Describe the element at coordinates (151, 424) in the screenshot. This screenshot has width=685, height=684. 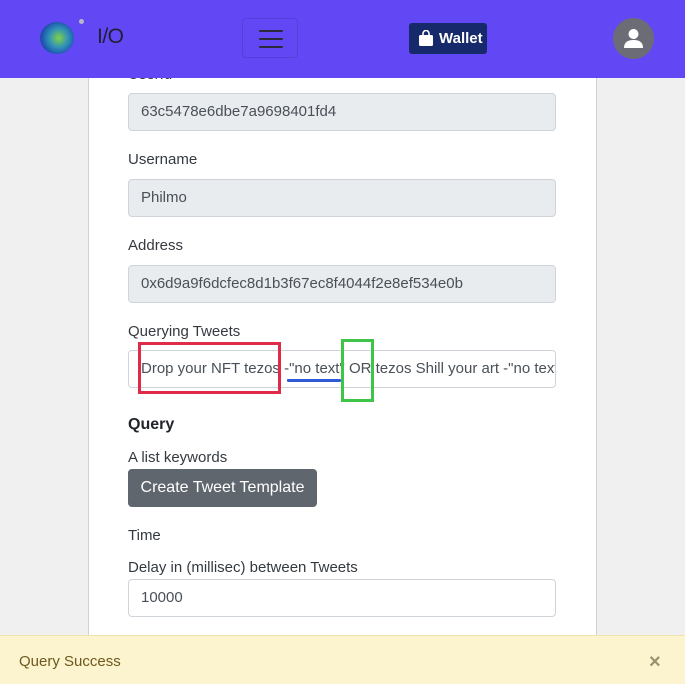
I see `query-heading: Query` at that location.